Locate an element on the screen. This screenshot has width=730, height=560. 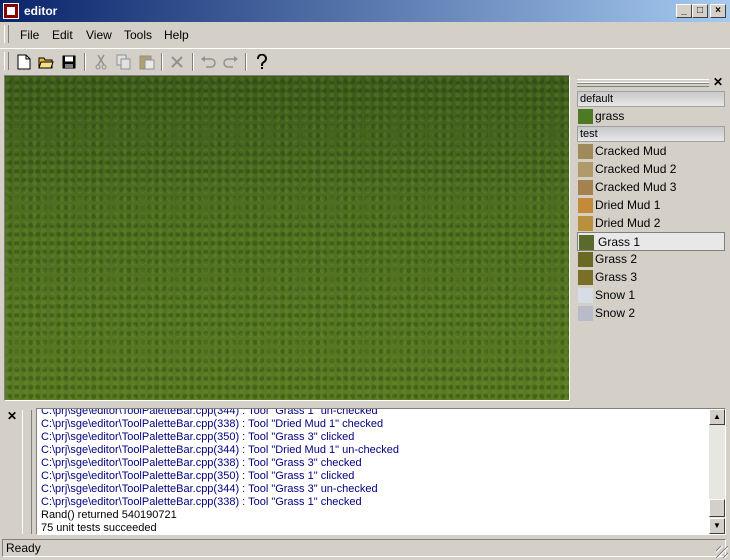
resize-grip-icon is located at coordinates (722, 552).